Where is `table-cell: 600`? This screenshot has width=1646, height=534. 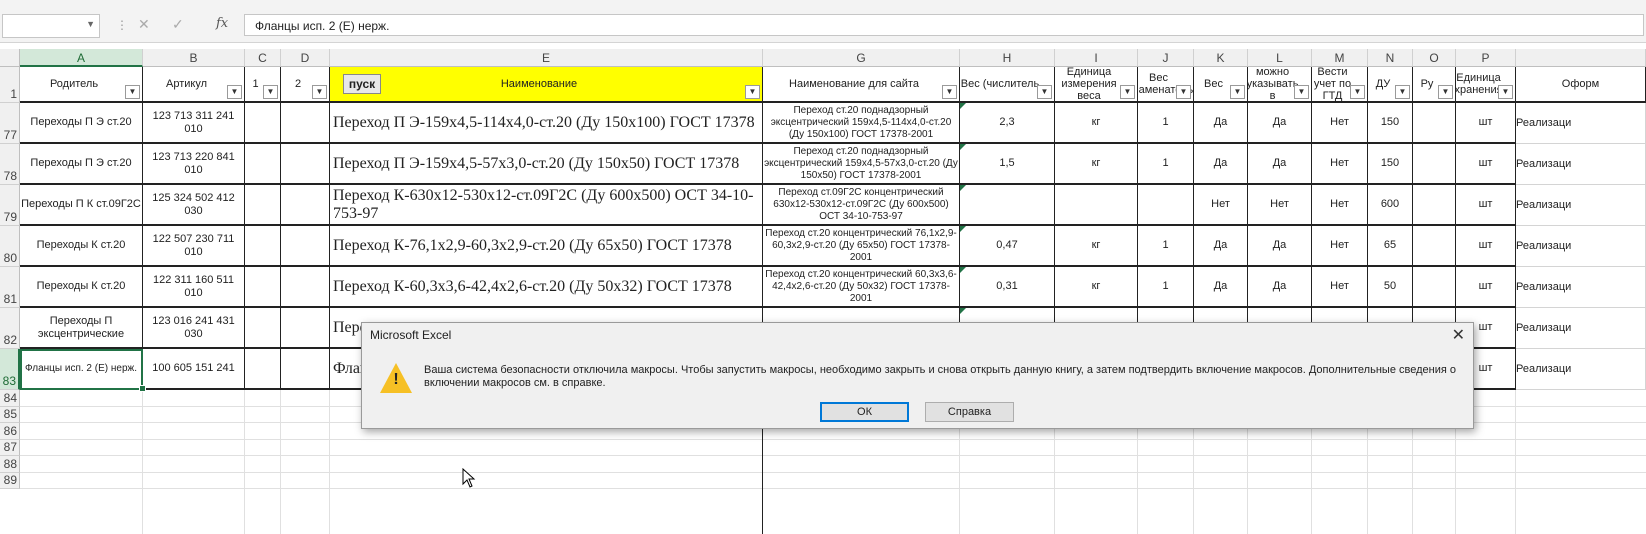 table-cell: 600 is located at coordinates (1390, 205).